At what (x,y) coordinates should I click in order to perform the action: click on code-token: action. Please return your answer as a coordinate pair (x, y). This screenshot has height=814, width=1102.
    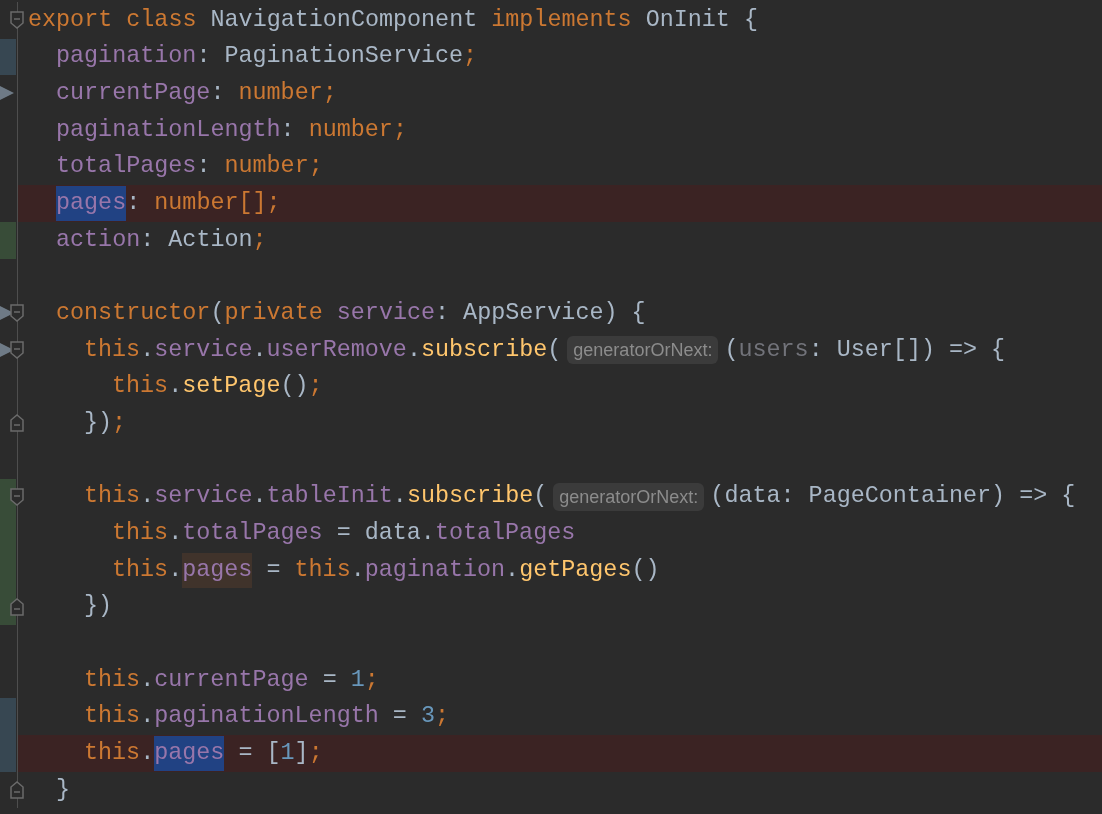
    Looking at the image, I should click on (98, 240).